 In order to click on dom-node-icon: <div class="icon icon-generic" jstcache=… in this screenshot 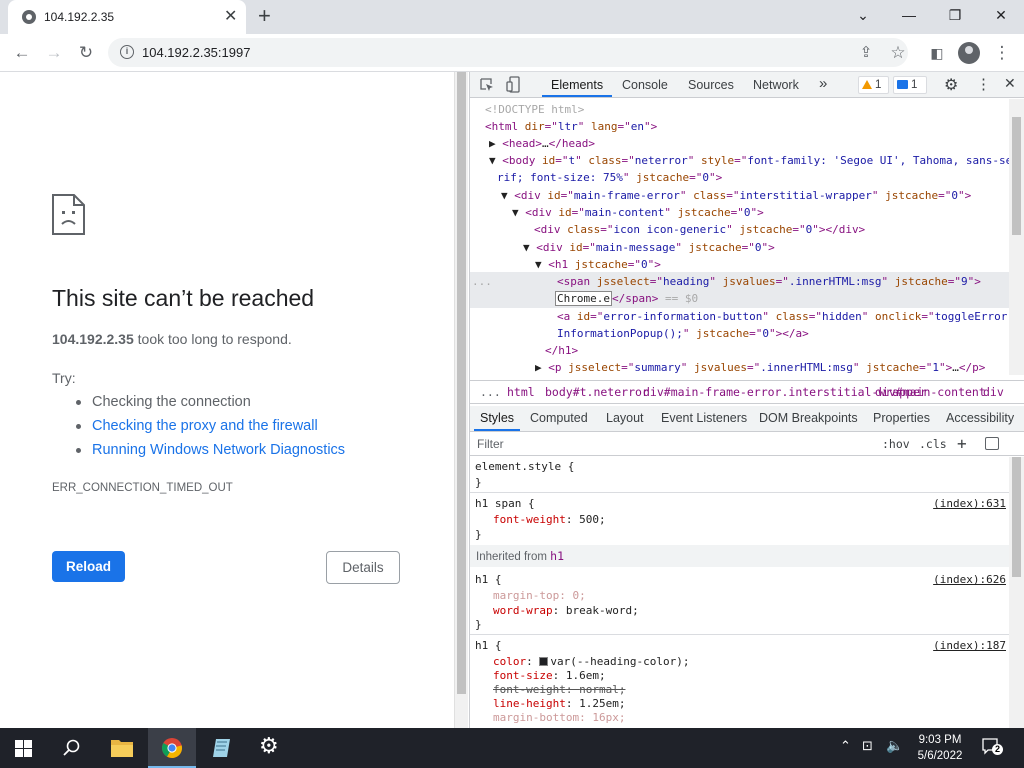, I will do `click(699, 229)`.